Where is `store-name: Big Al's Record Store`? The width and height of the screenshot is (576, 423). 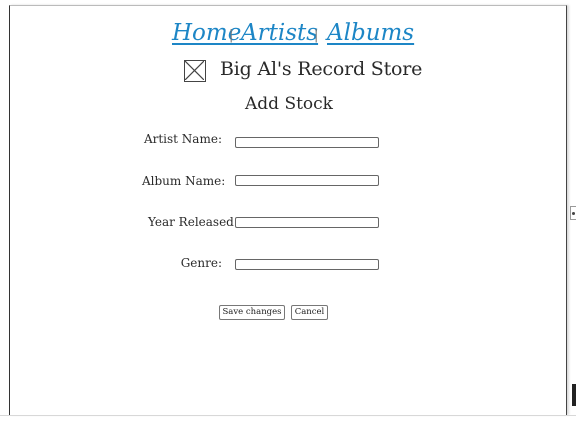
store-name: Big Al's Record Store is located at coordinates (321, 69).